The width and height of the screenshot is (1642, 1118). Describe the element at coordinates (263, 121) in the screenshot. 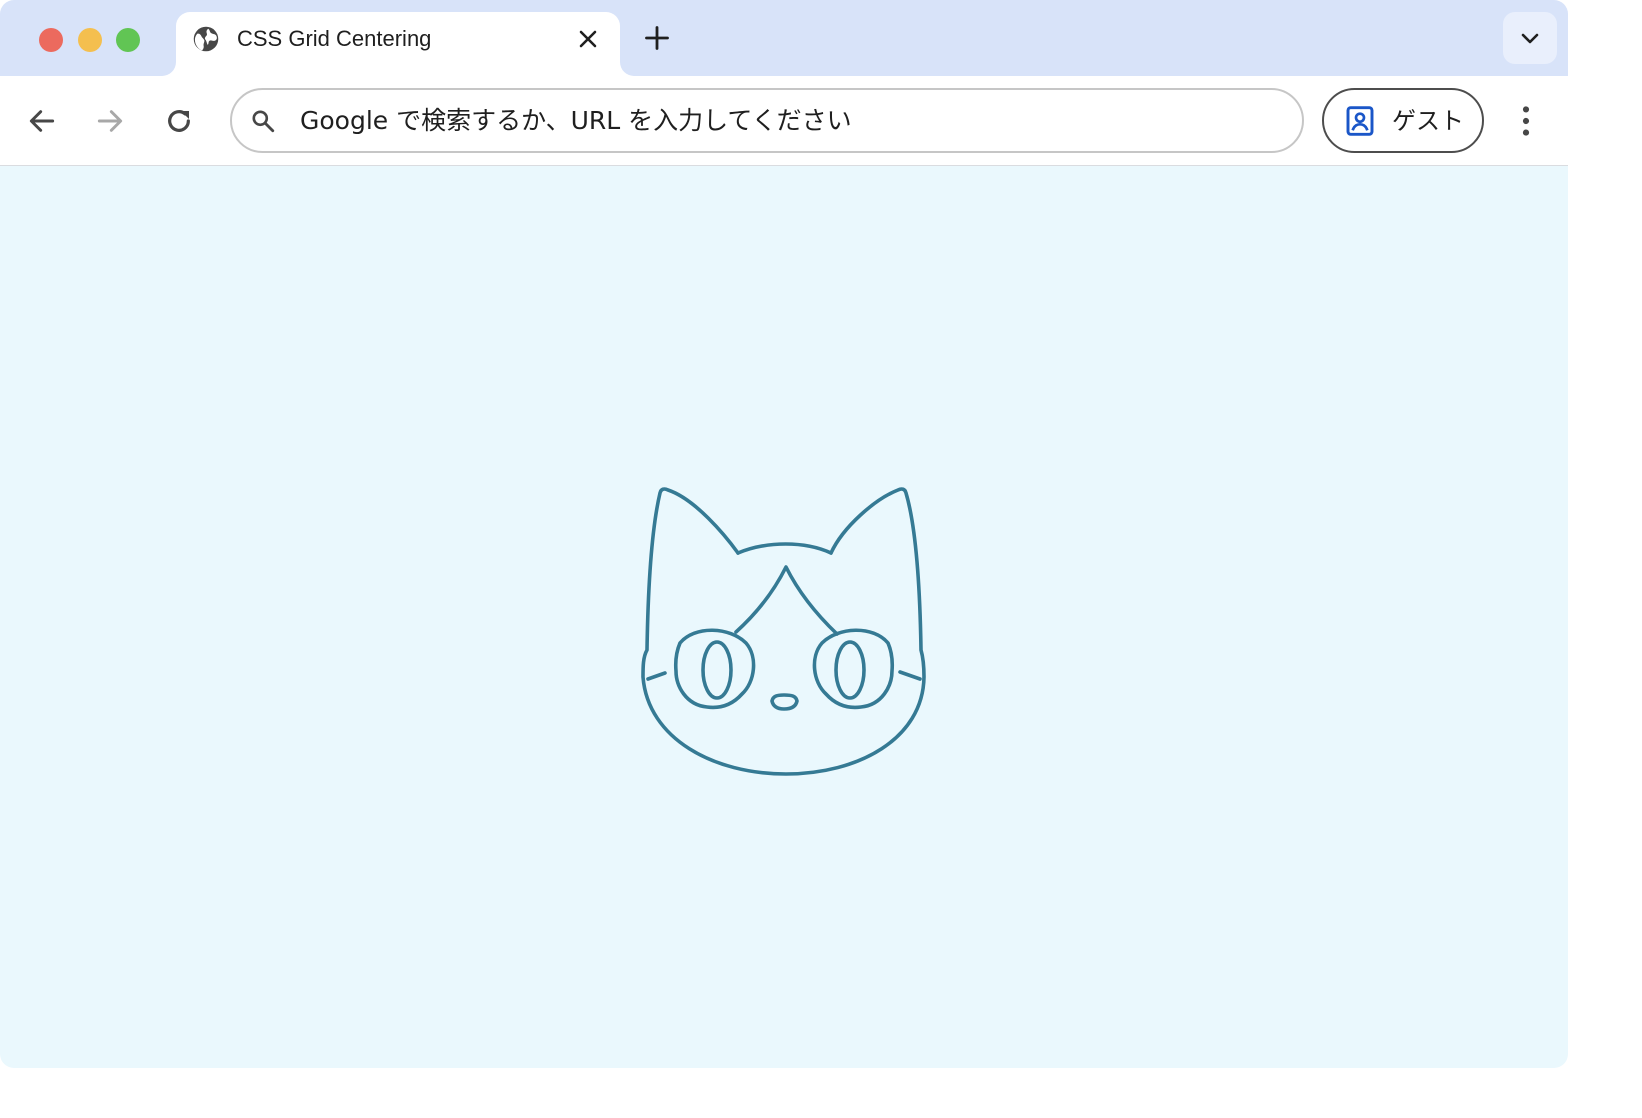

I see `search-icon` at that location.